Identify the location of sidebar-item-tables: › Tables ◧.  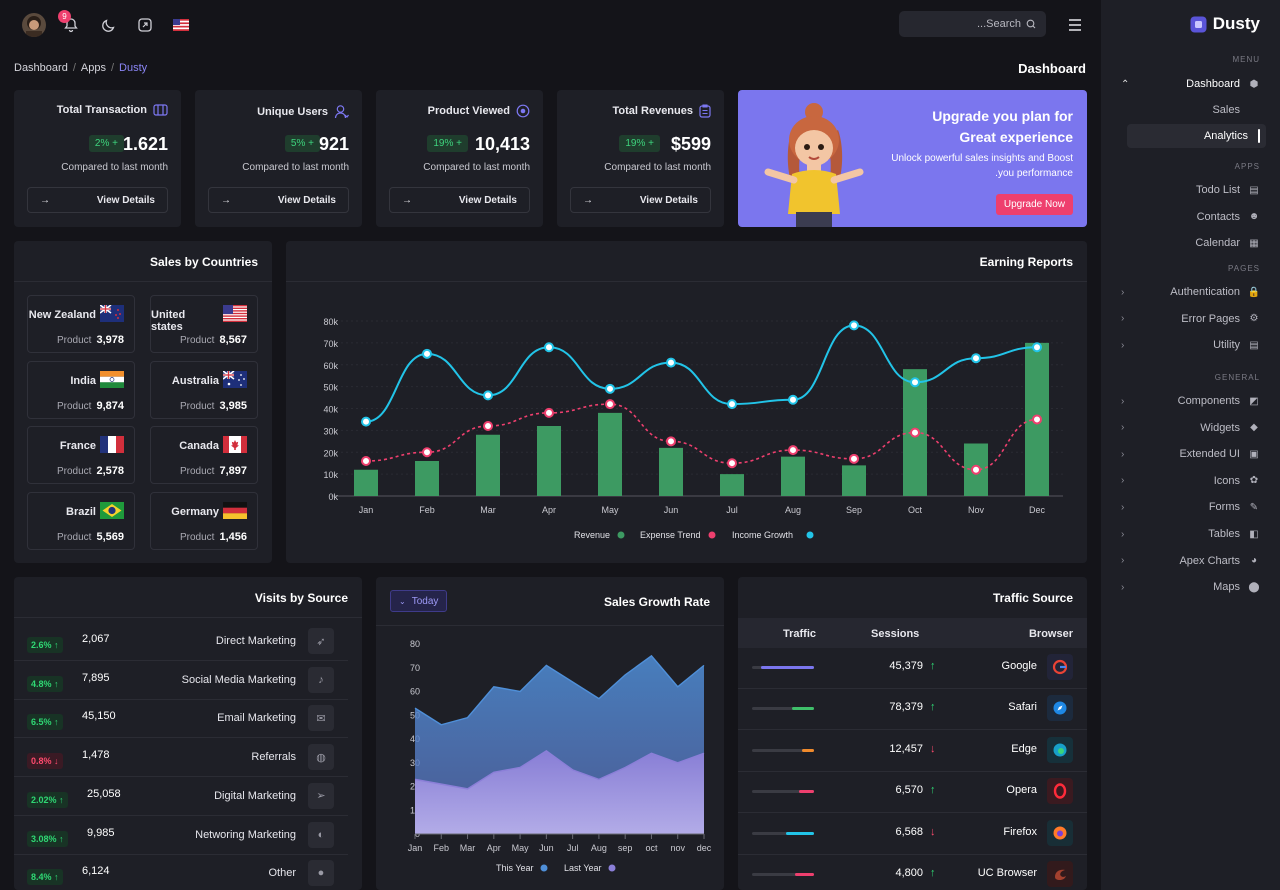
(1190, 534).